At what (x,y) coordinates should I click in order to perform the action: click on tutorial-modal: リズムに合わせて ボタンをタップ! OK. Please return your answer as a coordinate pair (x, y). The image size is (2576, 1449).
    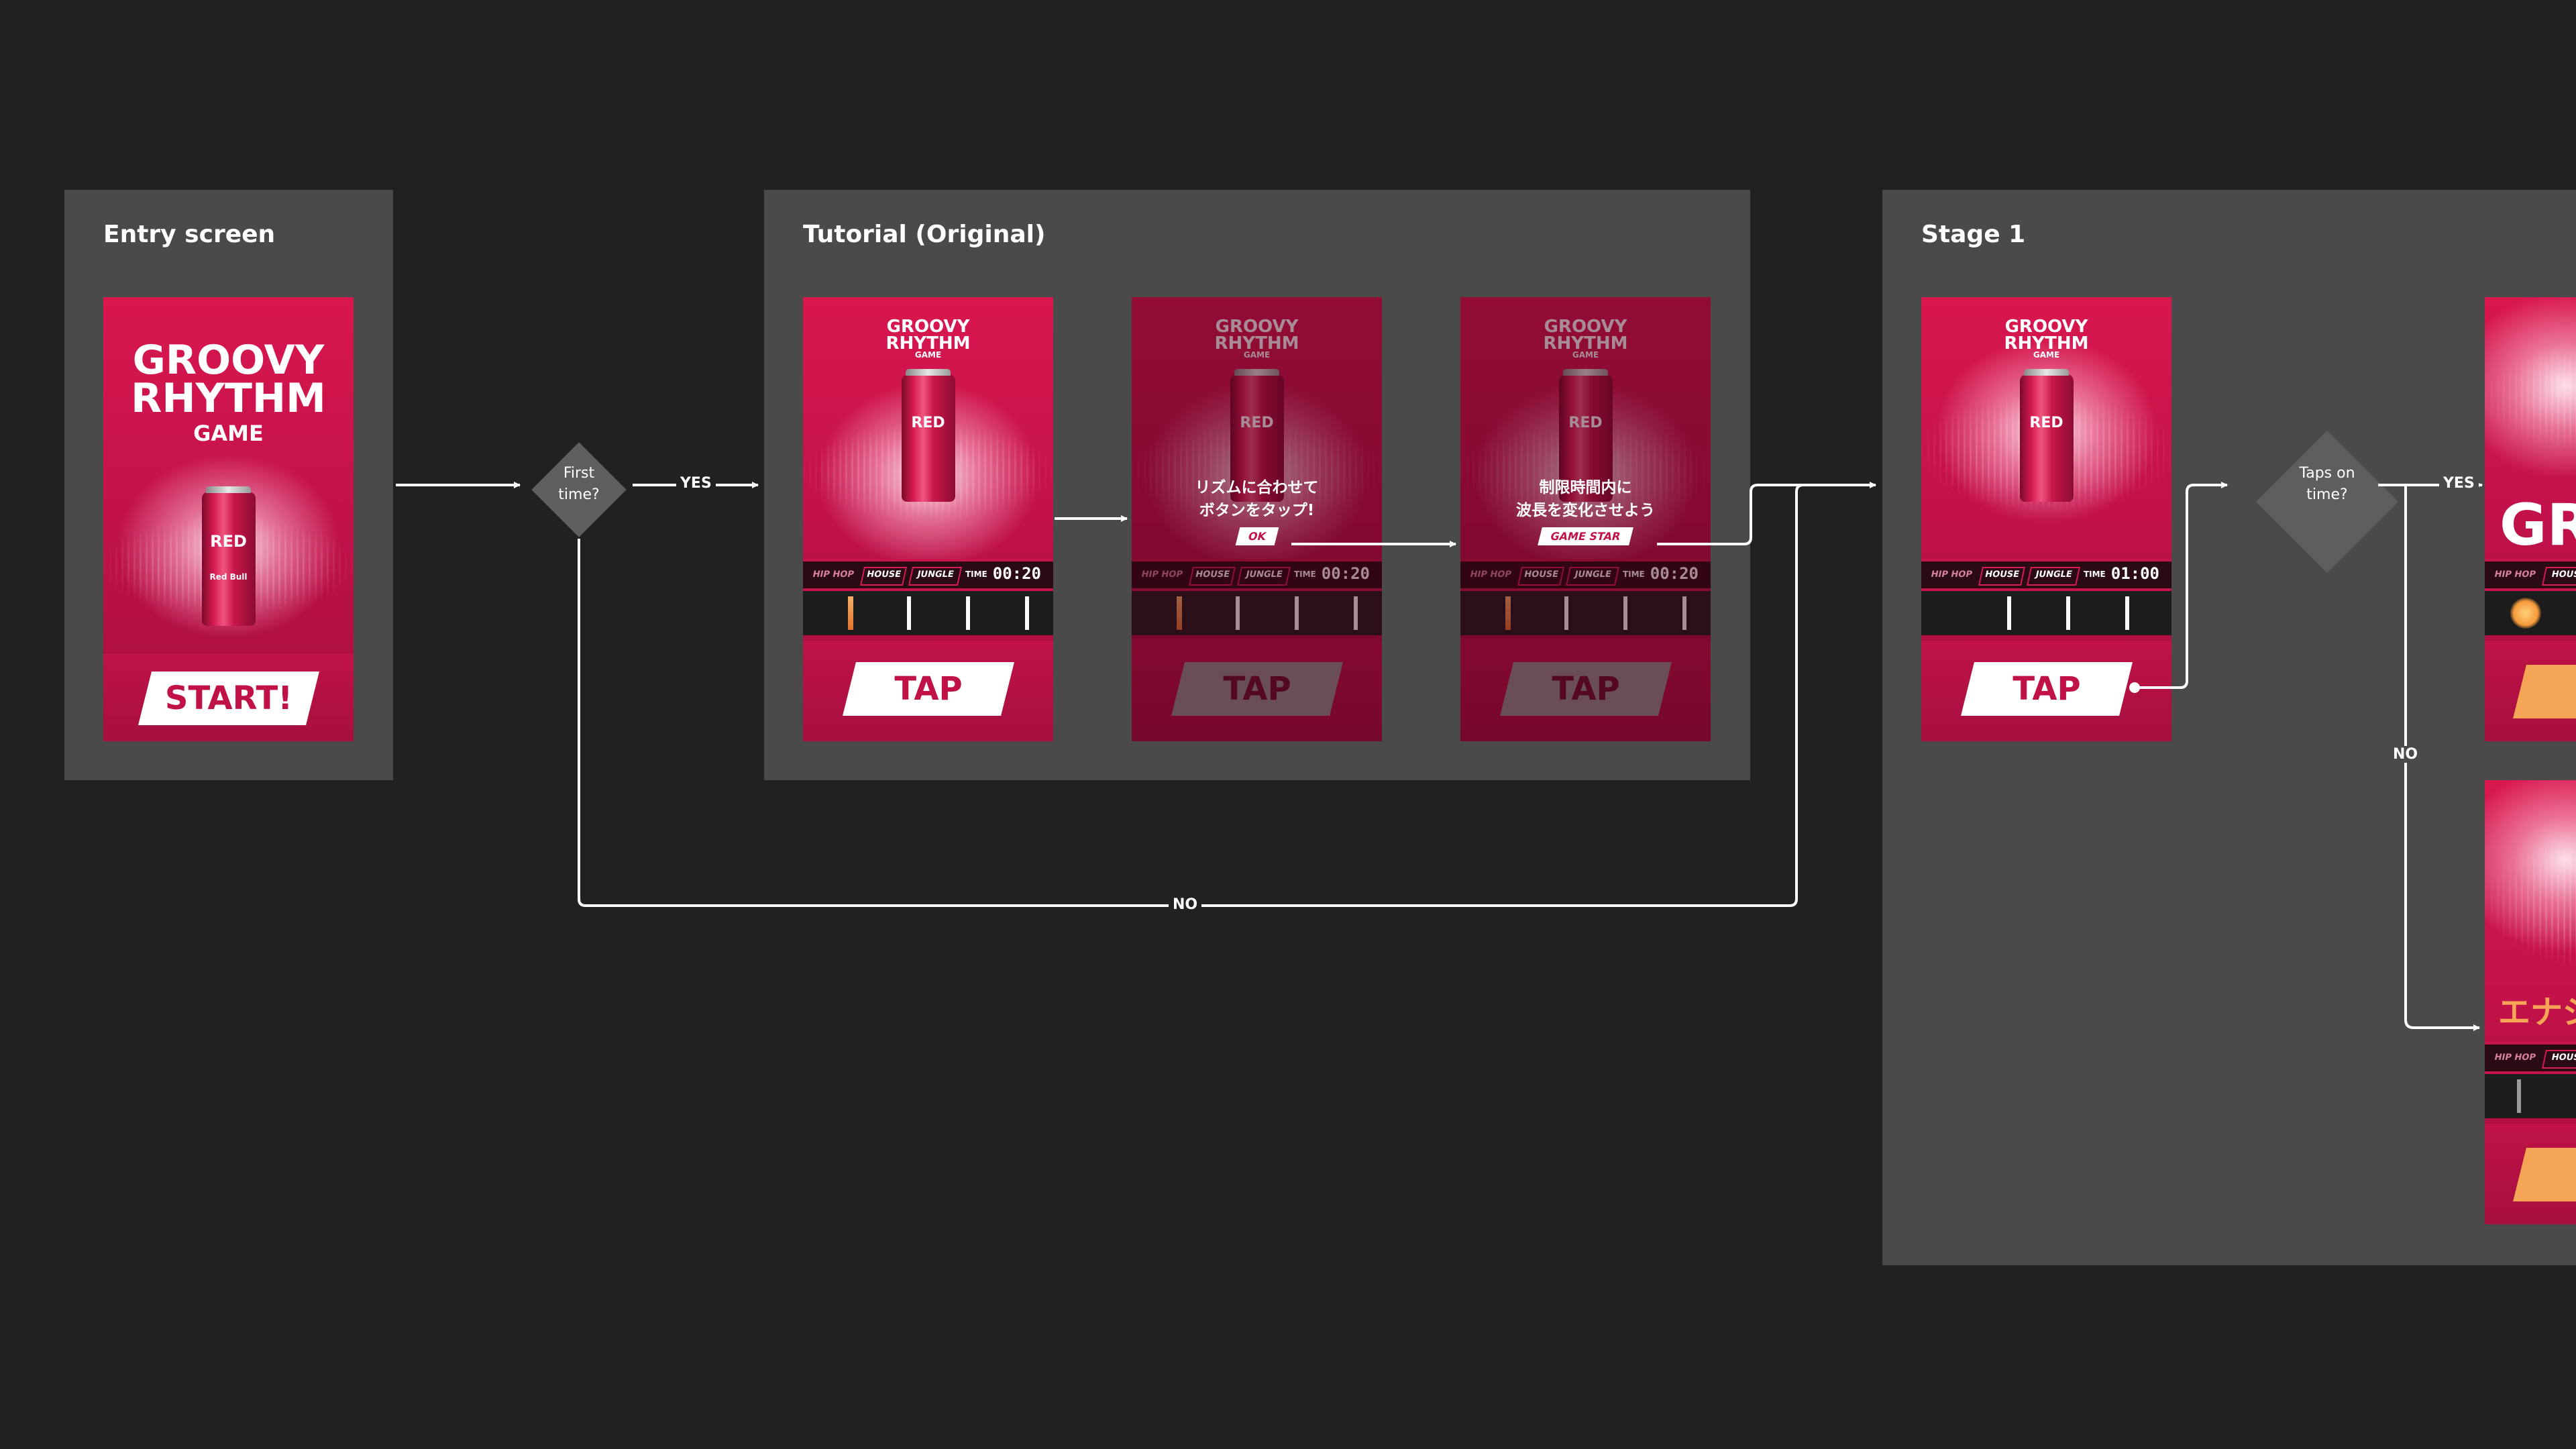
    Looking at the image, I should click on (1257, 510).